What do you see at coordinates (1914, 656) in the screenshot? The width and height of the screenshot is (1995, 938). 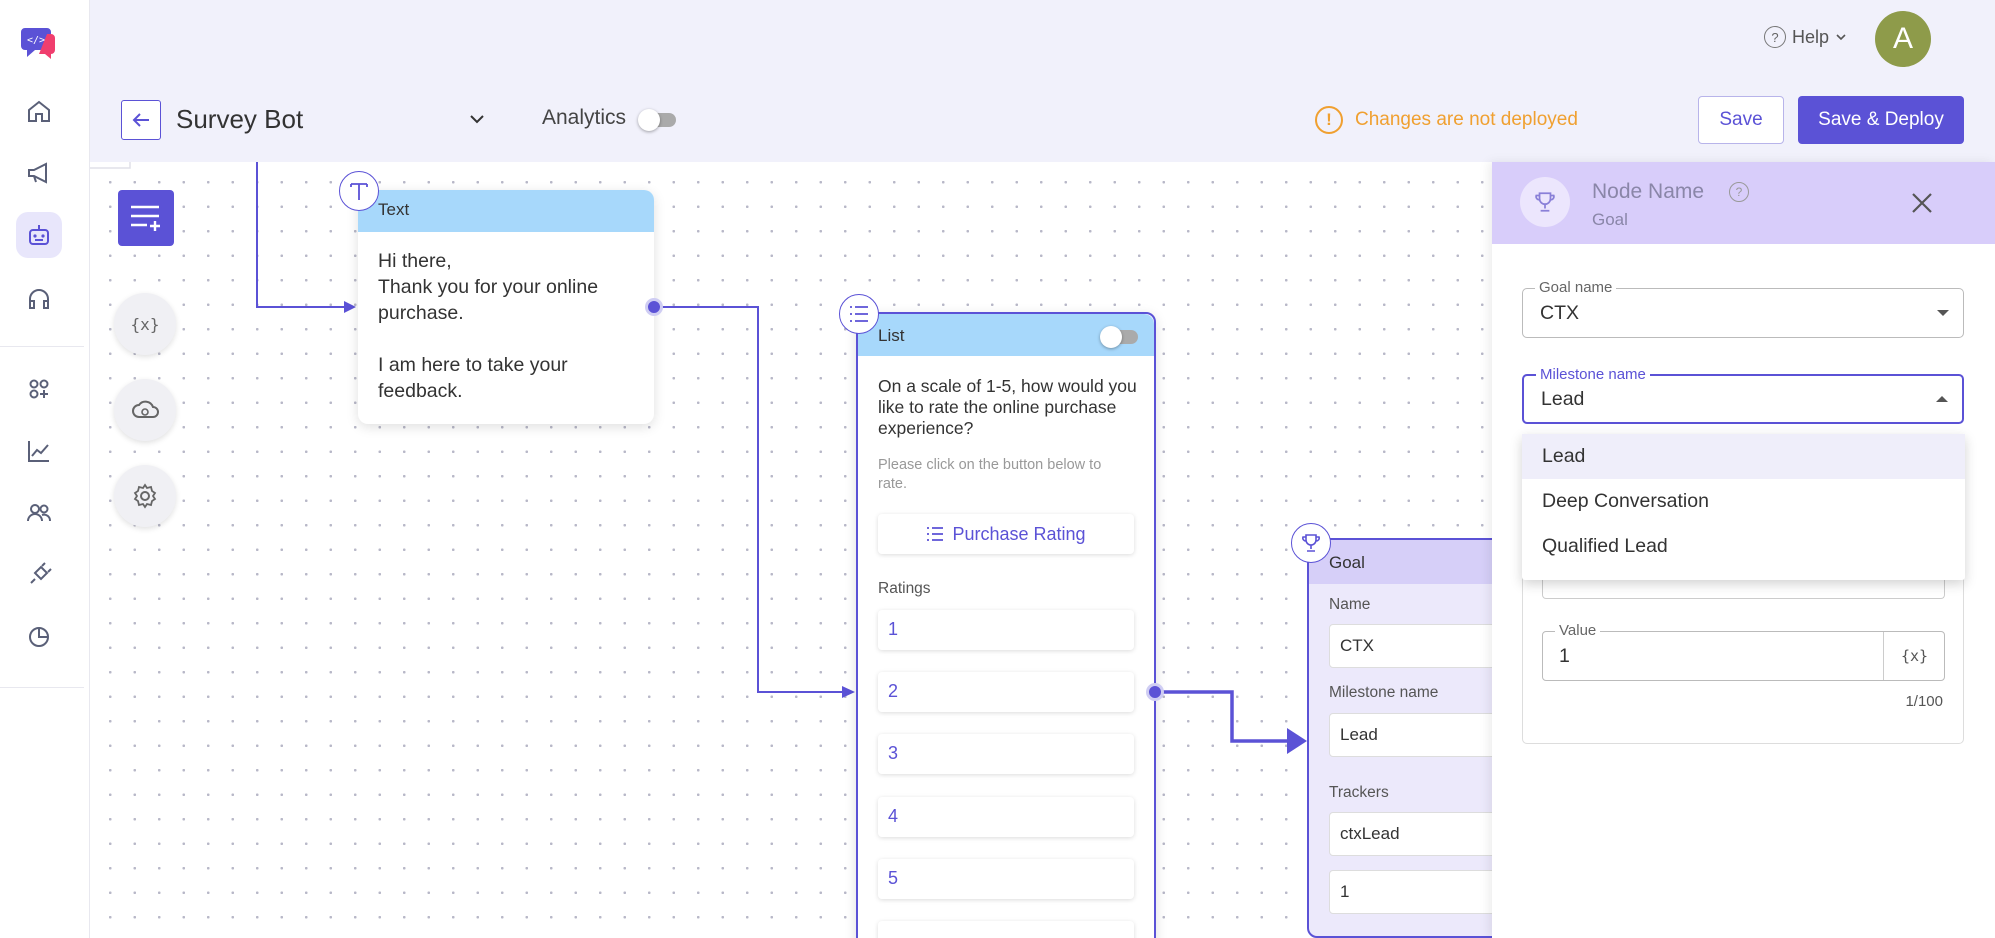 I see `insert-variable-button: {x}` at bounding box center [1914, 656].